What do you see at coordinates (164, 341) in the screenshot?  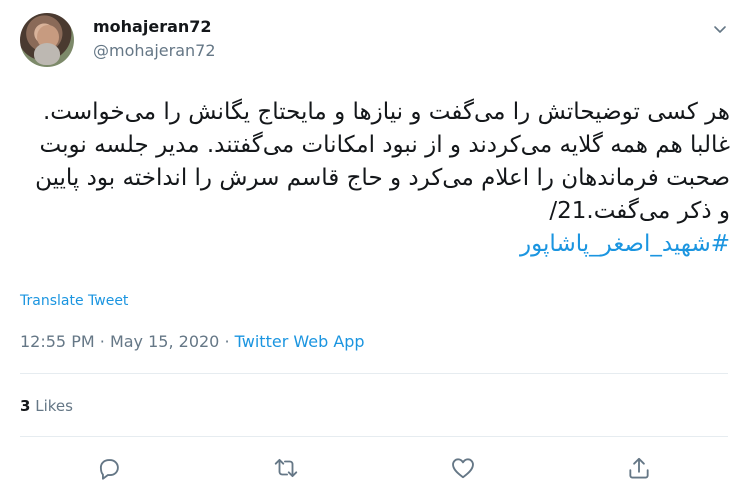 I see `tweet-date: May 15, 2020` at bounding box center [164, 341].